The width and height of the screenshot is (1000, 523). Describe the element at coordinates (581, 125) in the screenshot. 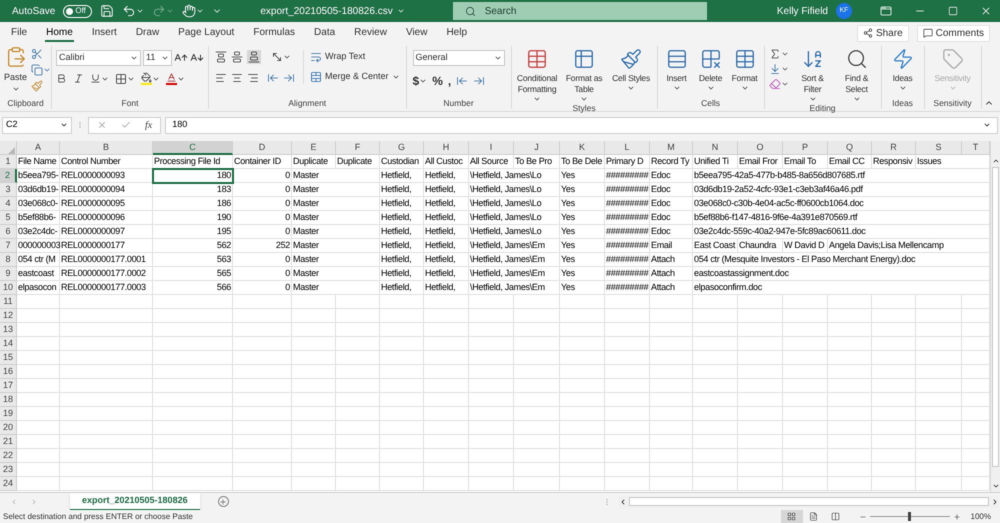

I see `formula-field: 180` at that location.